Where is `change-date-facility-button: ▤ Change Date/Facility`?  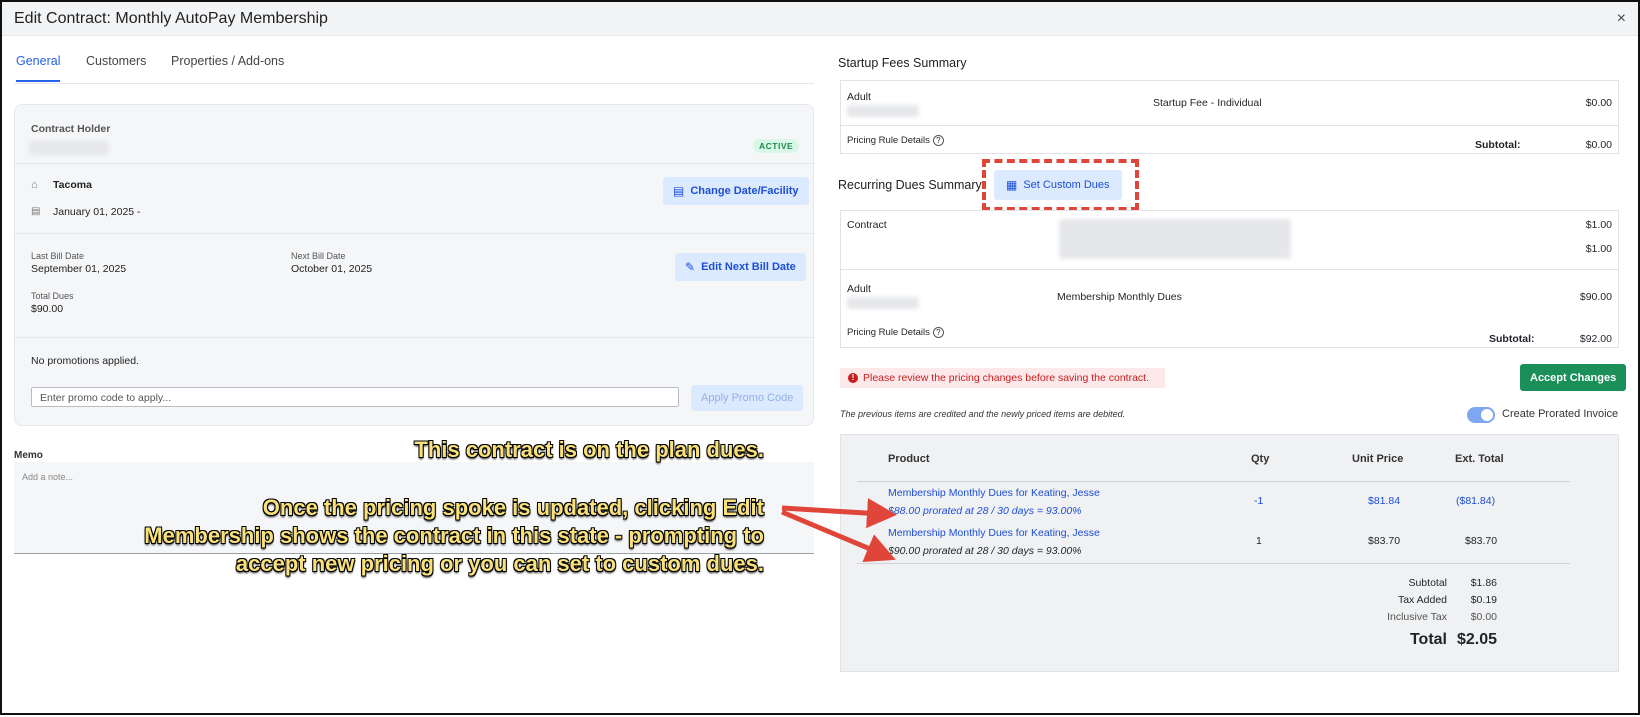 change-date-facility-button: ▤ Change Date/Facility is located at coordinates (736, 191).